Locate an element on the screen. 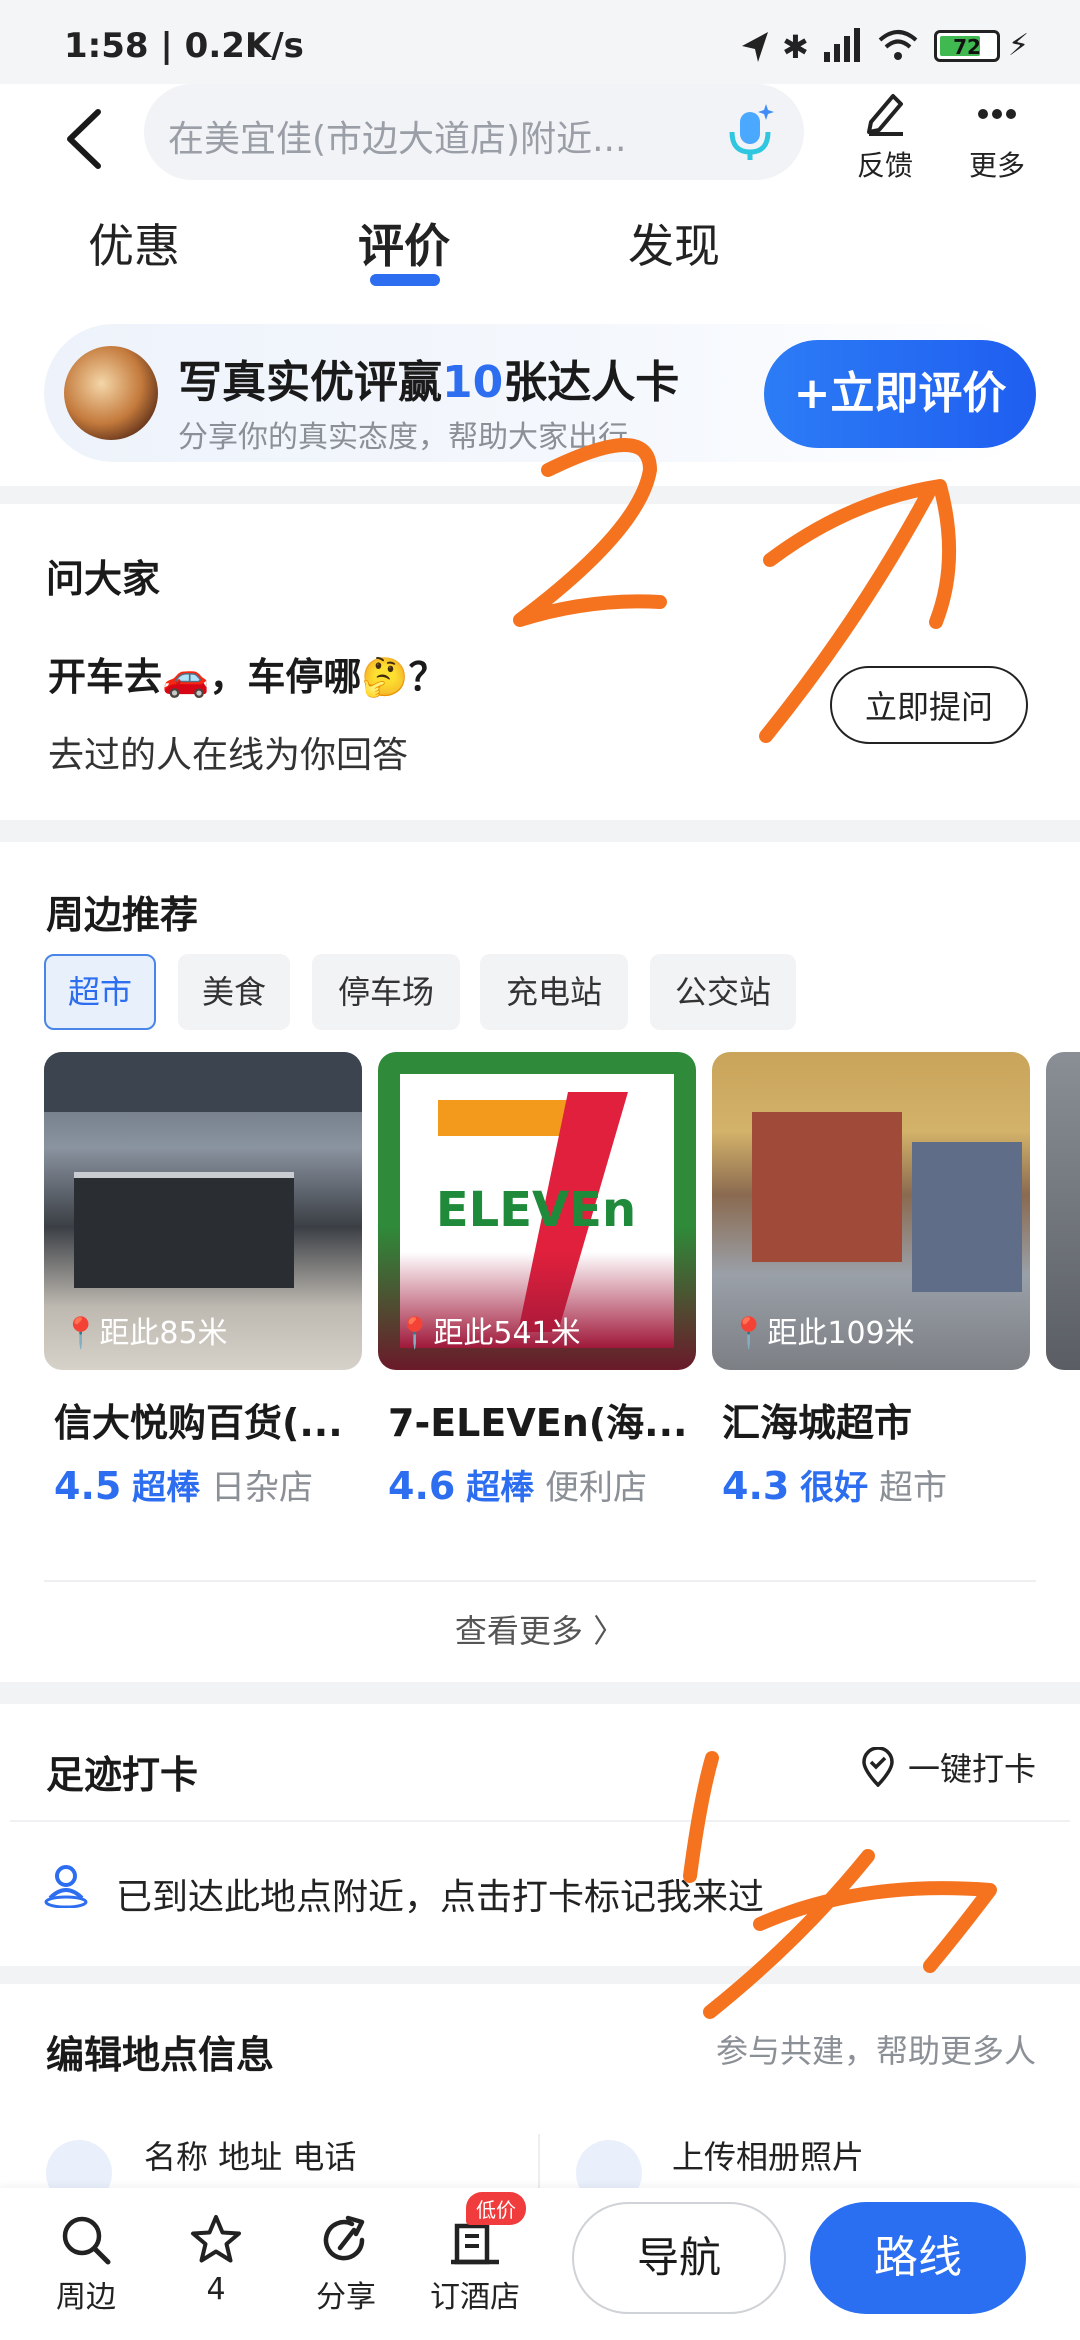 This screenshot has width=1080, height=2340. active-tab-indicator is located at coordinates (405, 280).